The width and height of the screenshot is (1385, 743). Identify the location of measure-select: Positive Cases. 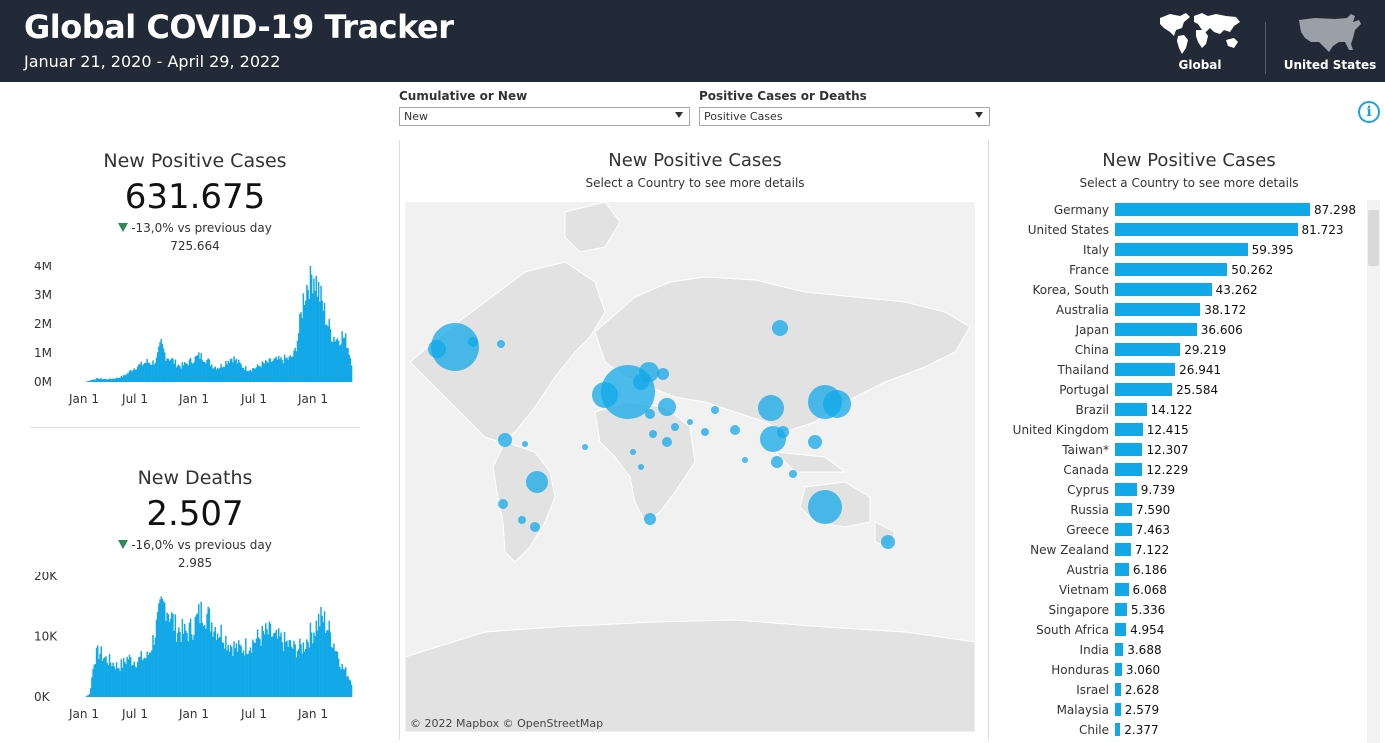
(844, 116).